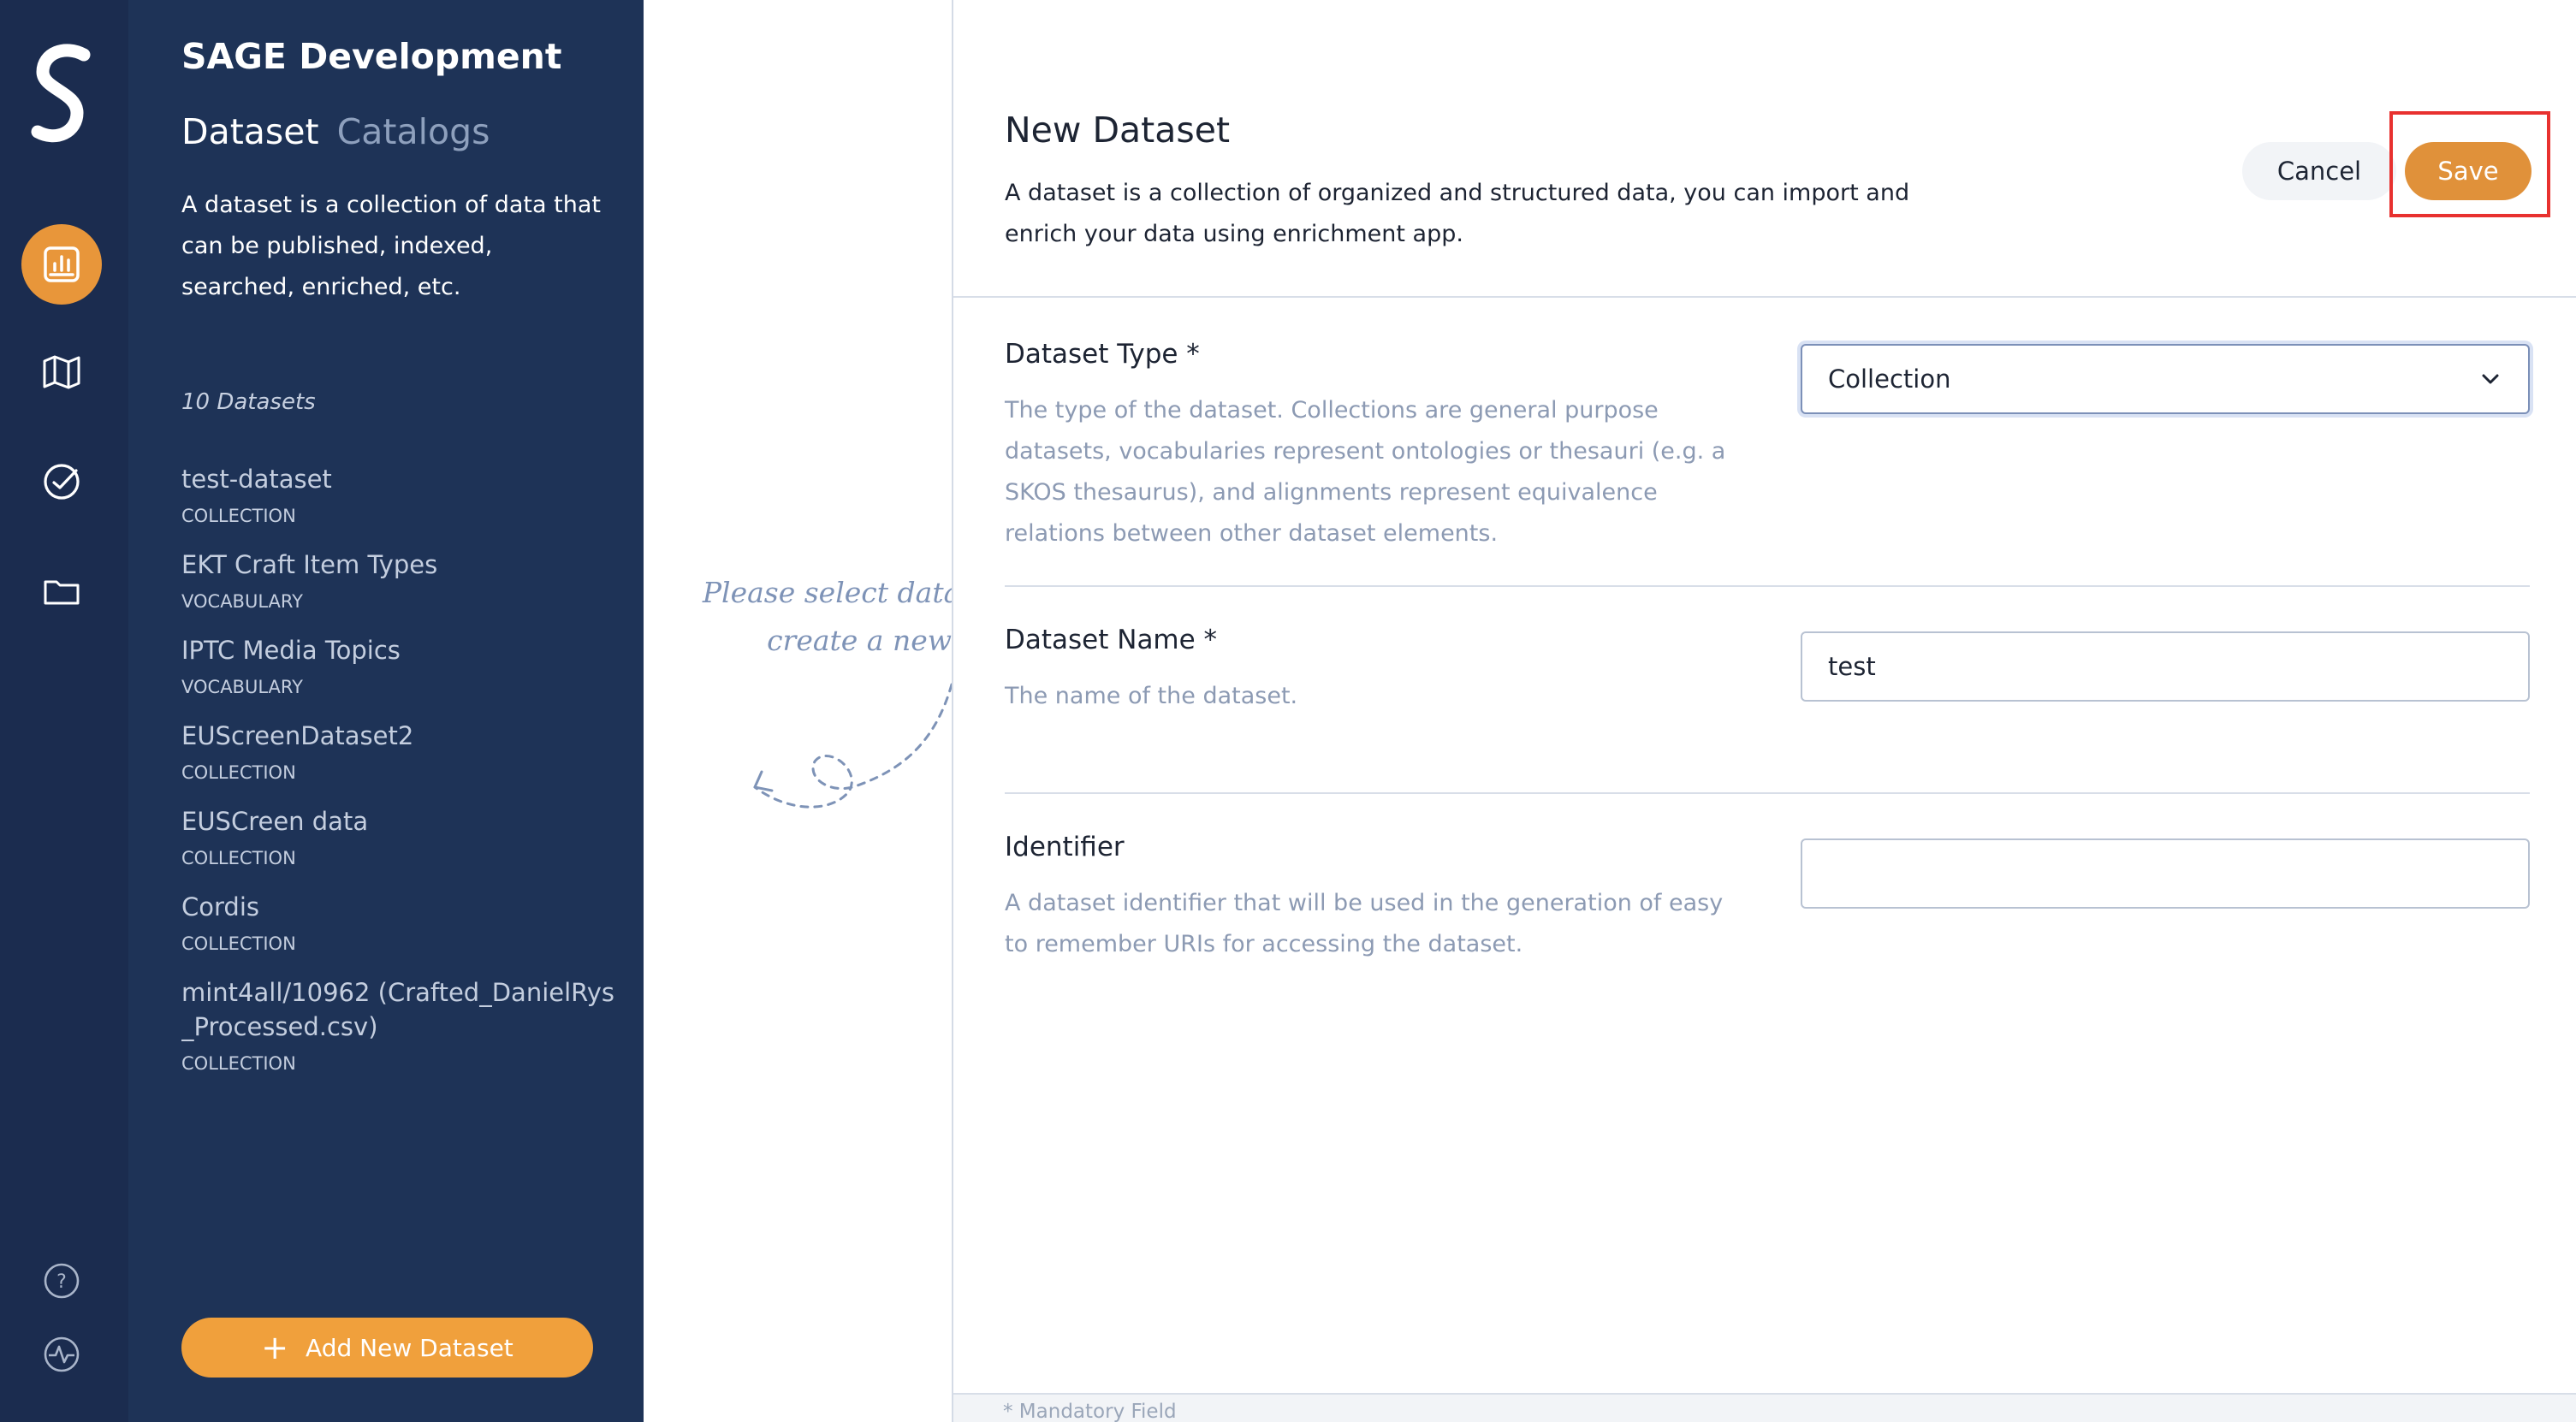 This screenshot has height=1422, width=2576. I want to click on dataset-name-help: The name of the dataset., so click(1151, 696).